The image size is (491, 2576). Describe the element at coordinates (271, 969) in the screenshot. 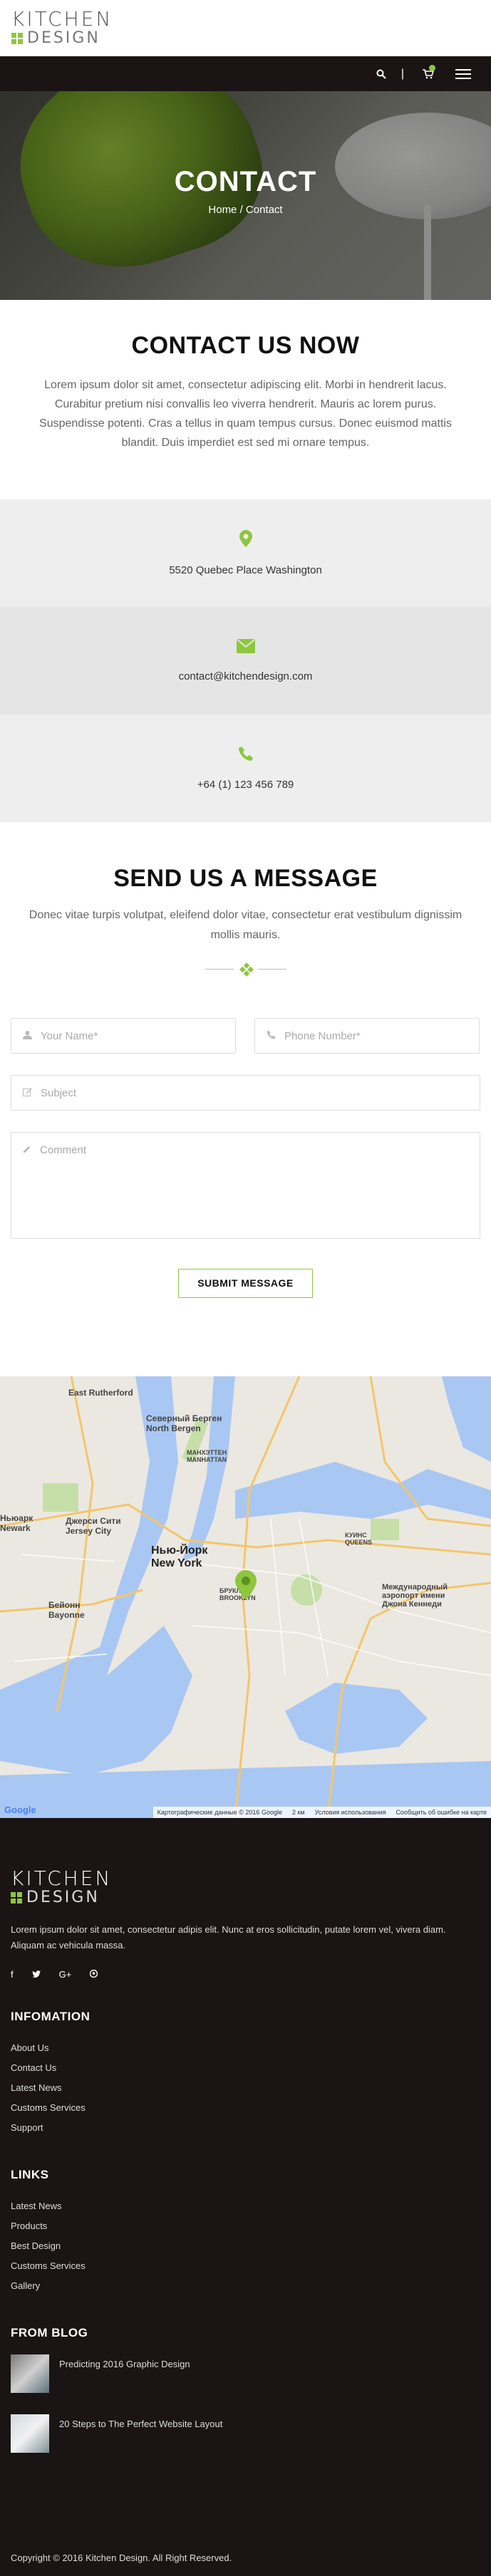

I see `divider-line-right` at that location.